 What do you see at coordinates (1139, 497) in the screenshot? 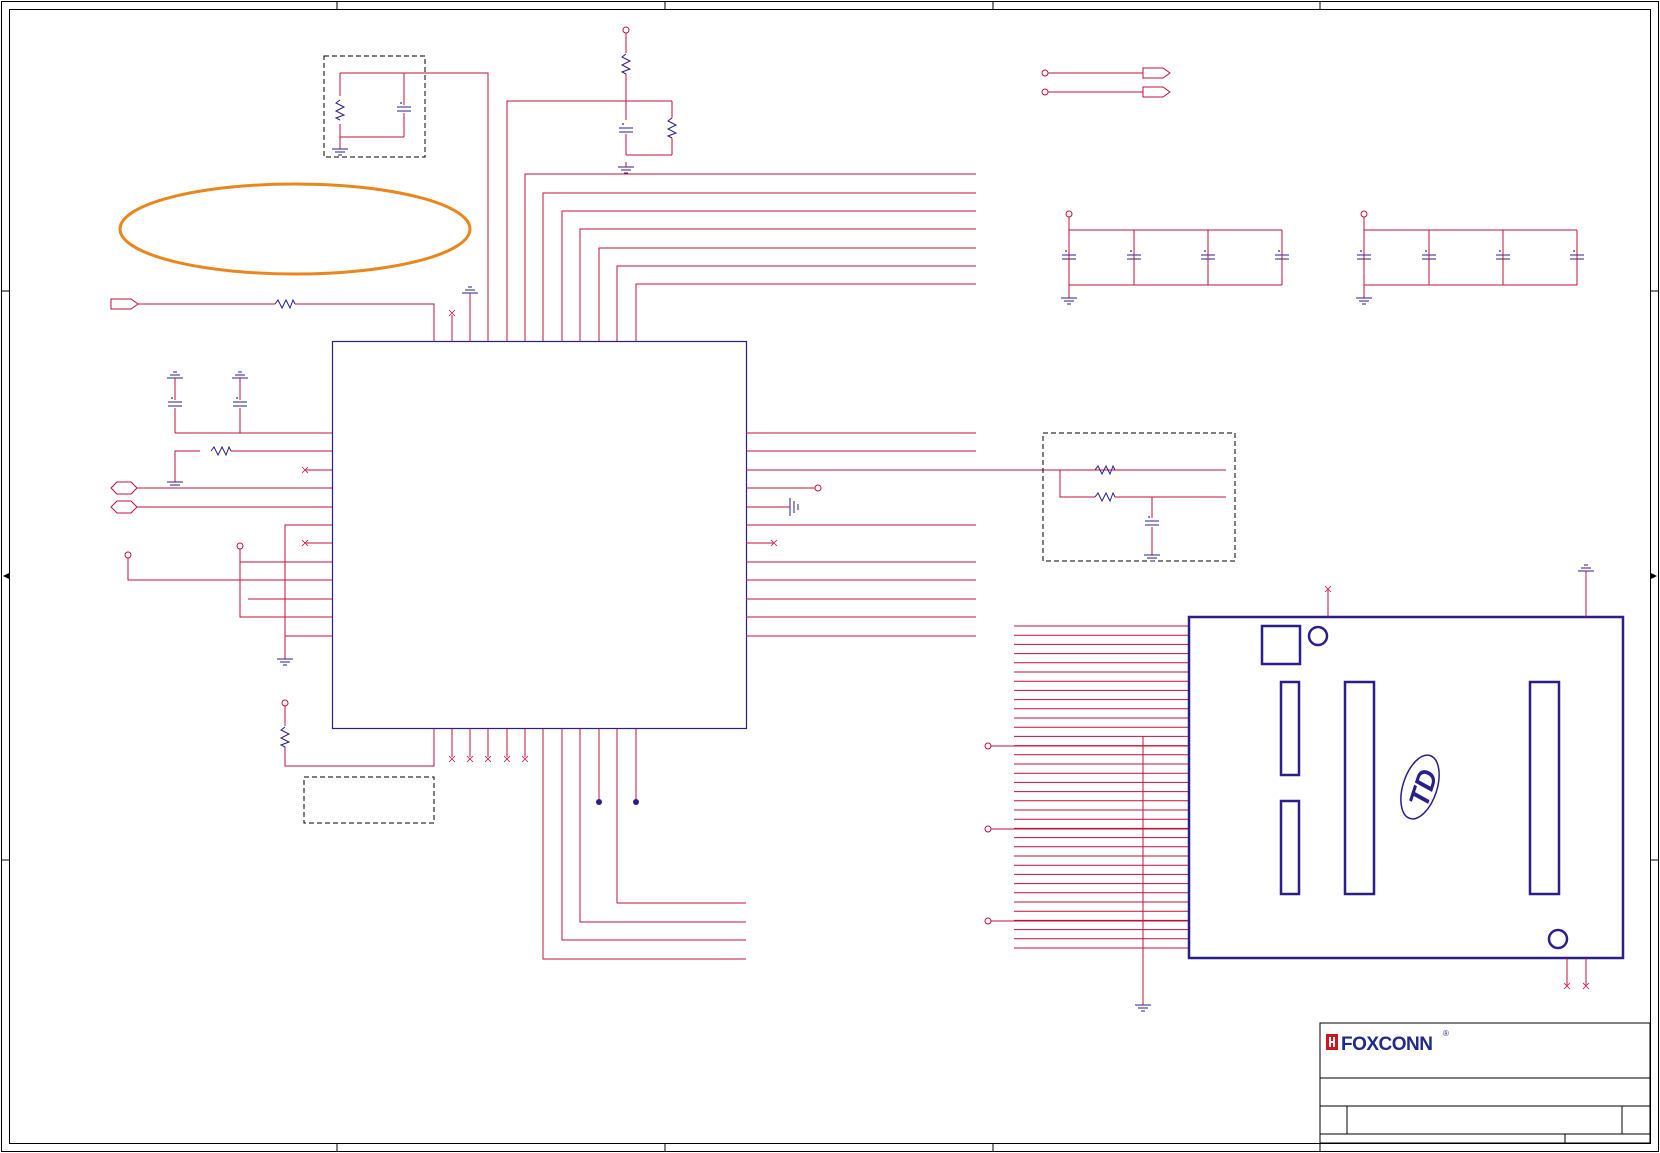
I see `rc-network-right` at bounding box center [1139, 497].